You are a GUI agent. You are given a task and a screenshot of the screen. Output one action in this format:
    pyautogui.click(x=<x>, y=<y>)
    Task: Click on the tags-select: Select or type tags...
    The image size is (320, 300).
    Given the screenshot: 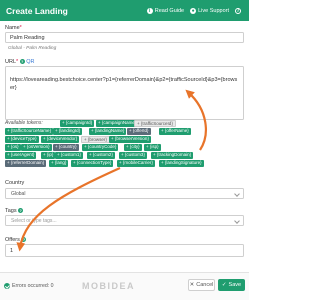 What is the action you would take?
    pyautogui.click(x=124, y=220)
    